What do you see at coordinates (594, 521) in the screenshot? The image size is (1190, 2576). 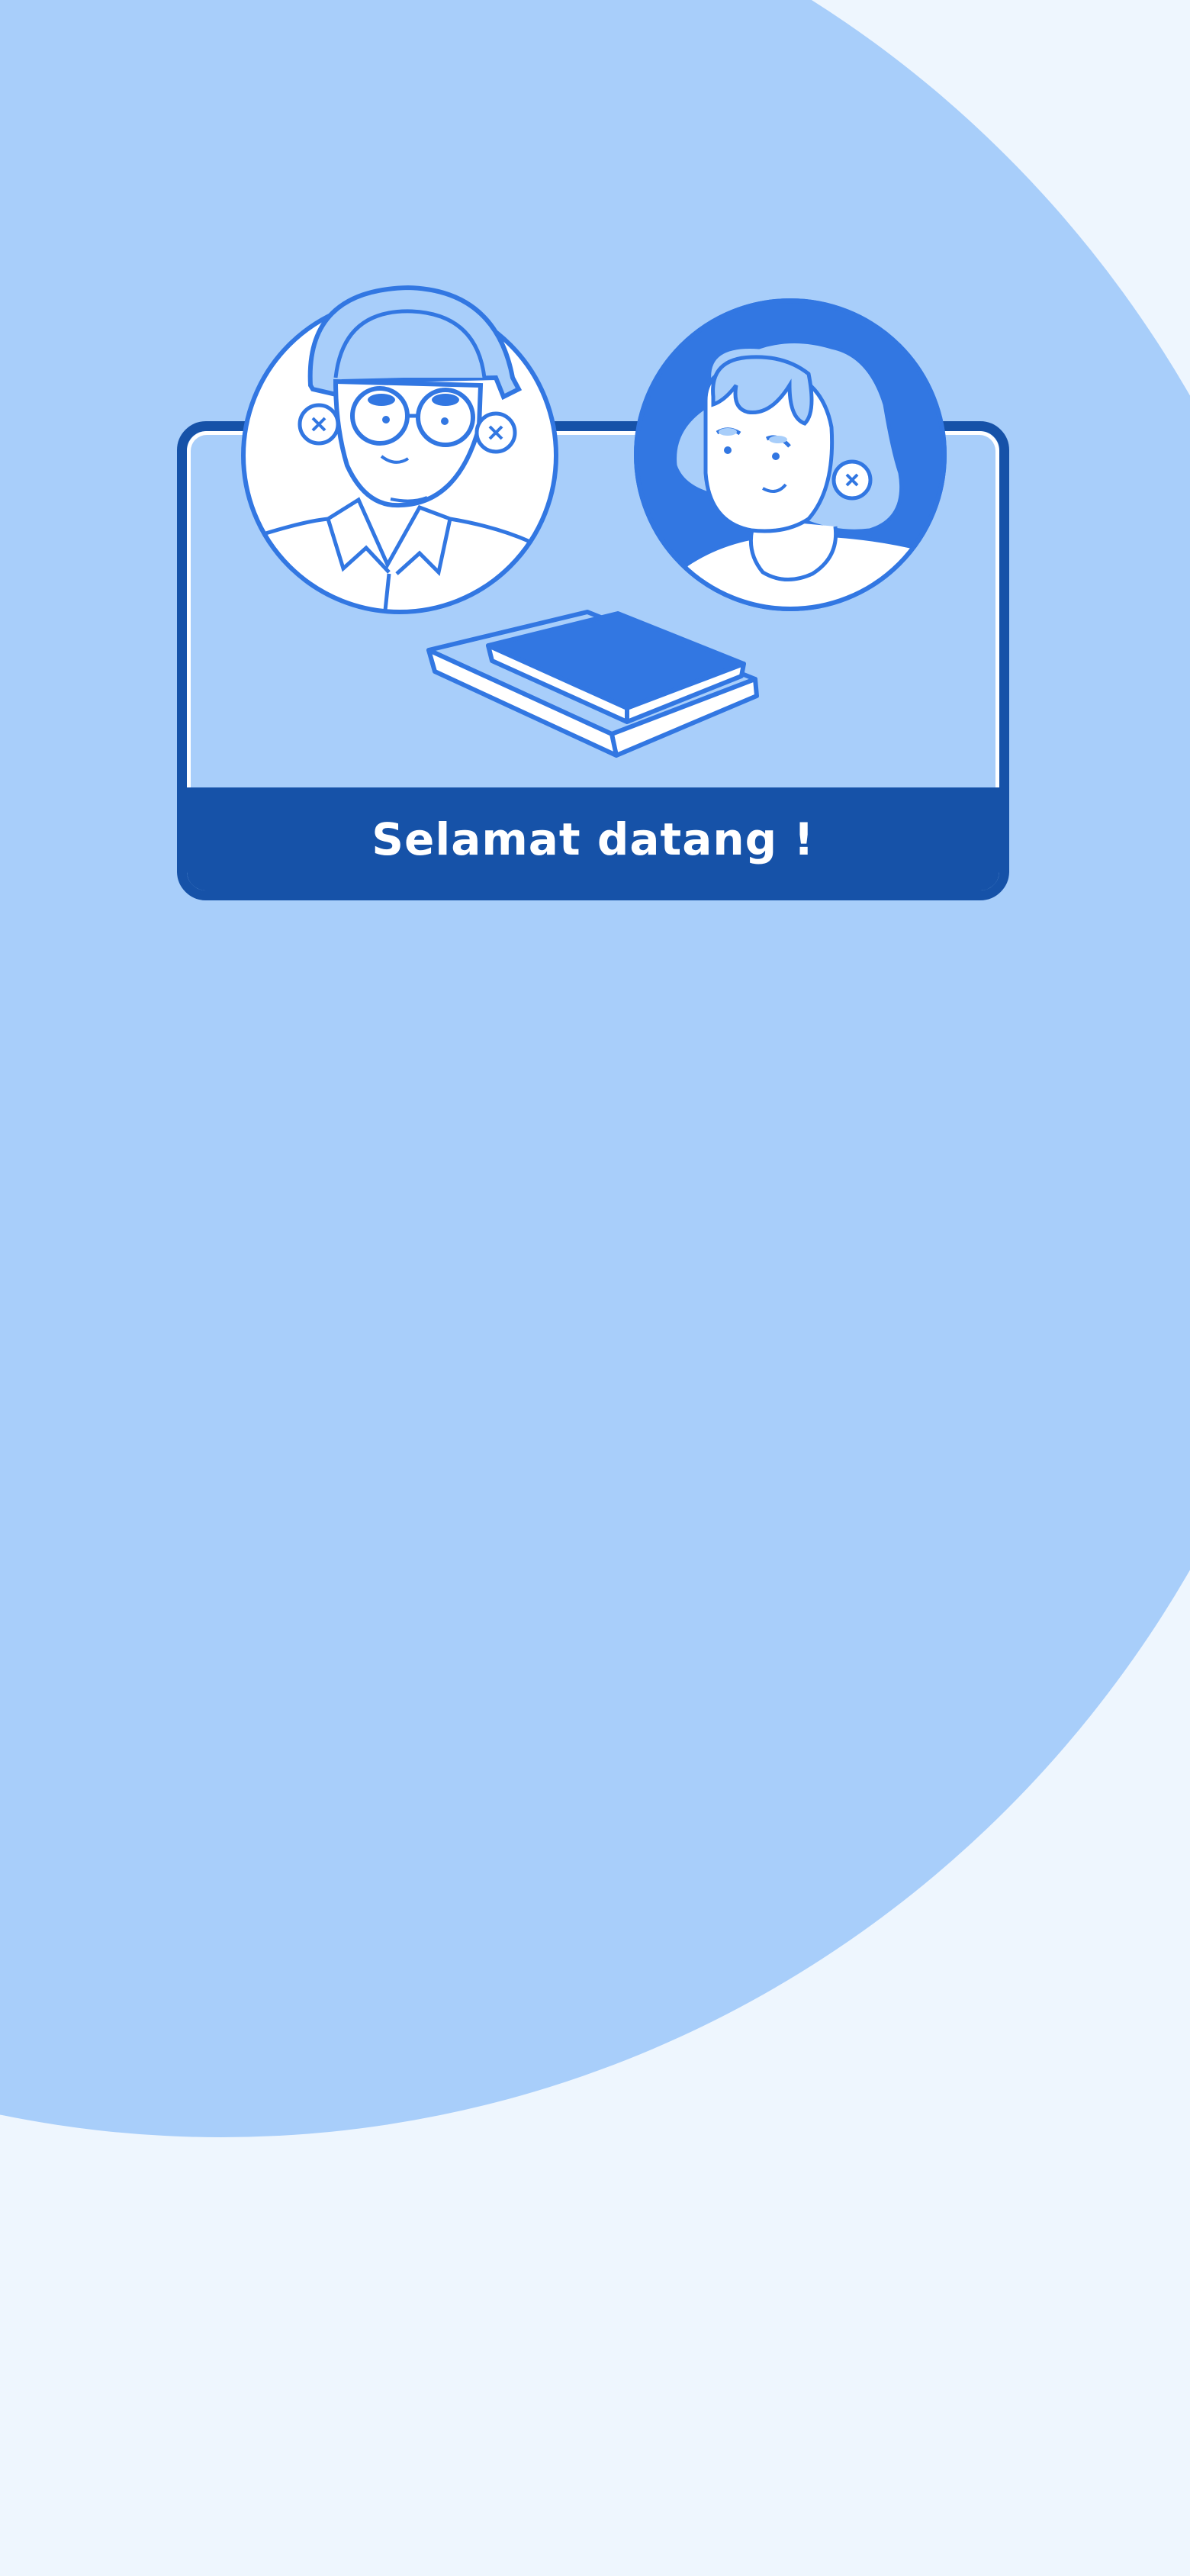 I see `welcome-illustration` at bounding box center [594, 521].